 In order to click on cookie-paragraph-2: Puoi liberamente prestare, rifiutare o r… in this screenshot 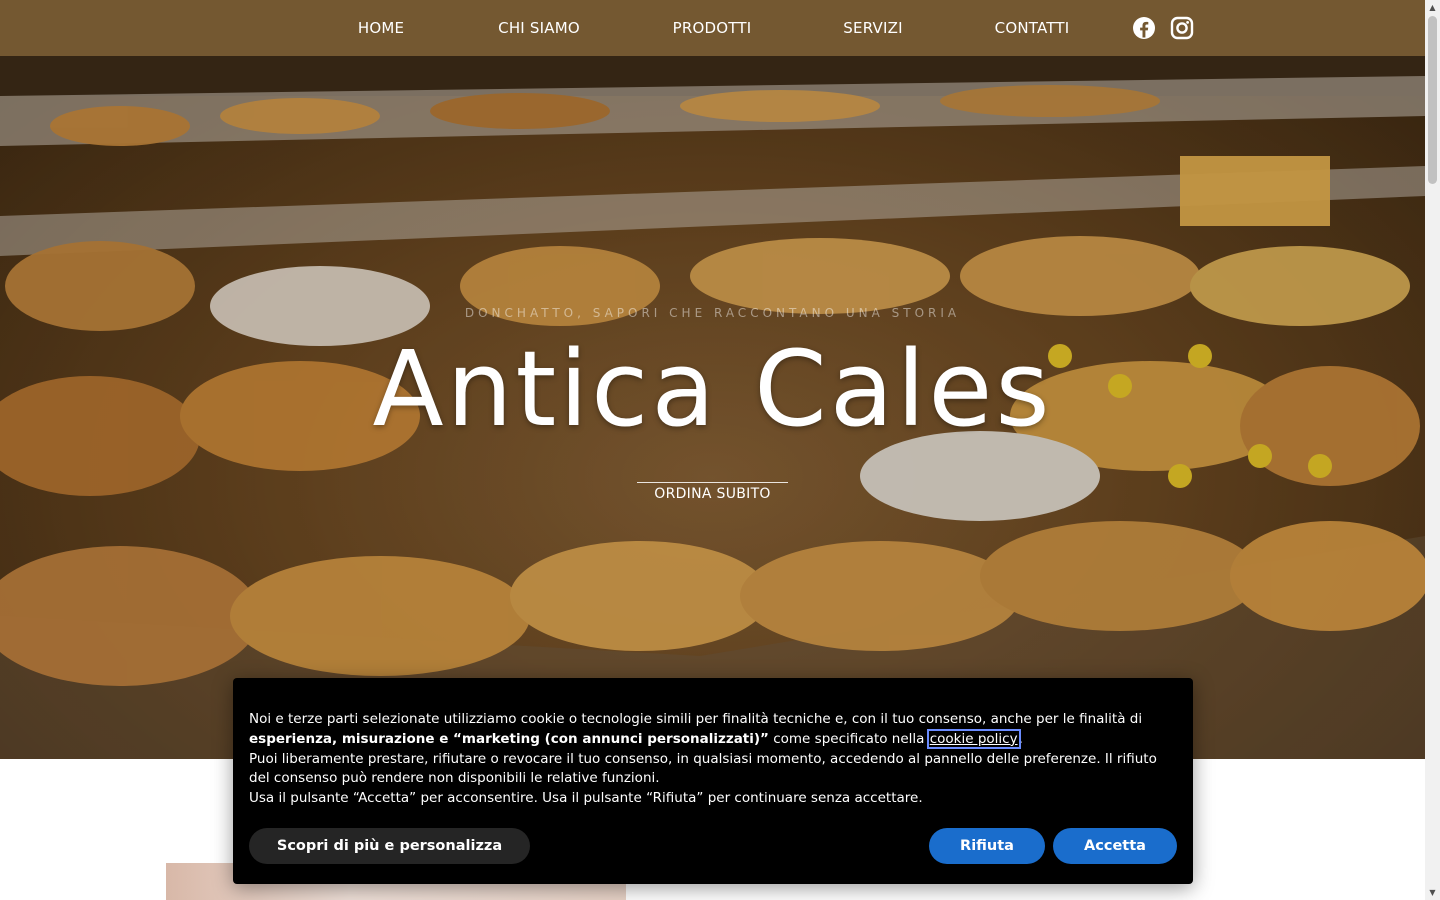, I will do `click(703, 768)`.